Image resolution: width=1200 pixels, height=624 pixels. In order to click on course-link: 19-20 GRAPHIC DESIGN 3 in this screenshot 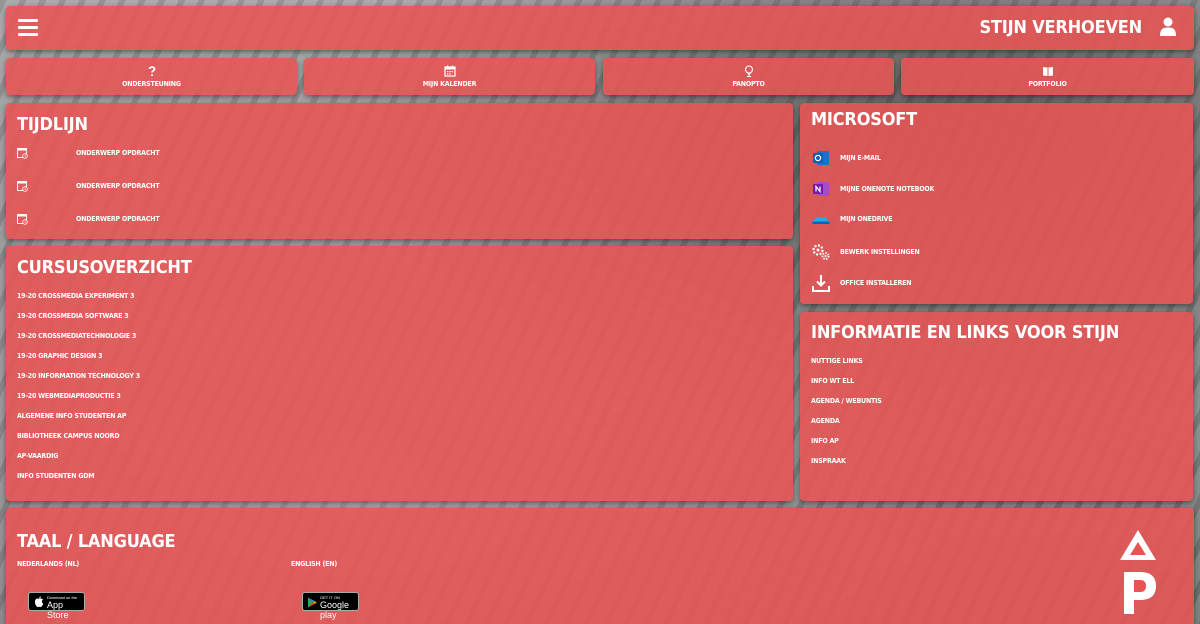, I will do `click(59, 356)`.